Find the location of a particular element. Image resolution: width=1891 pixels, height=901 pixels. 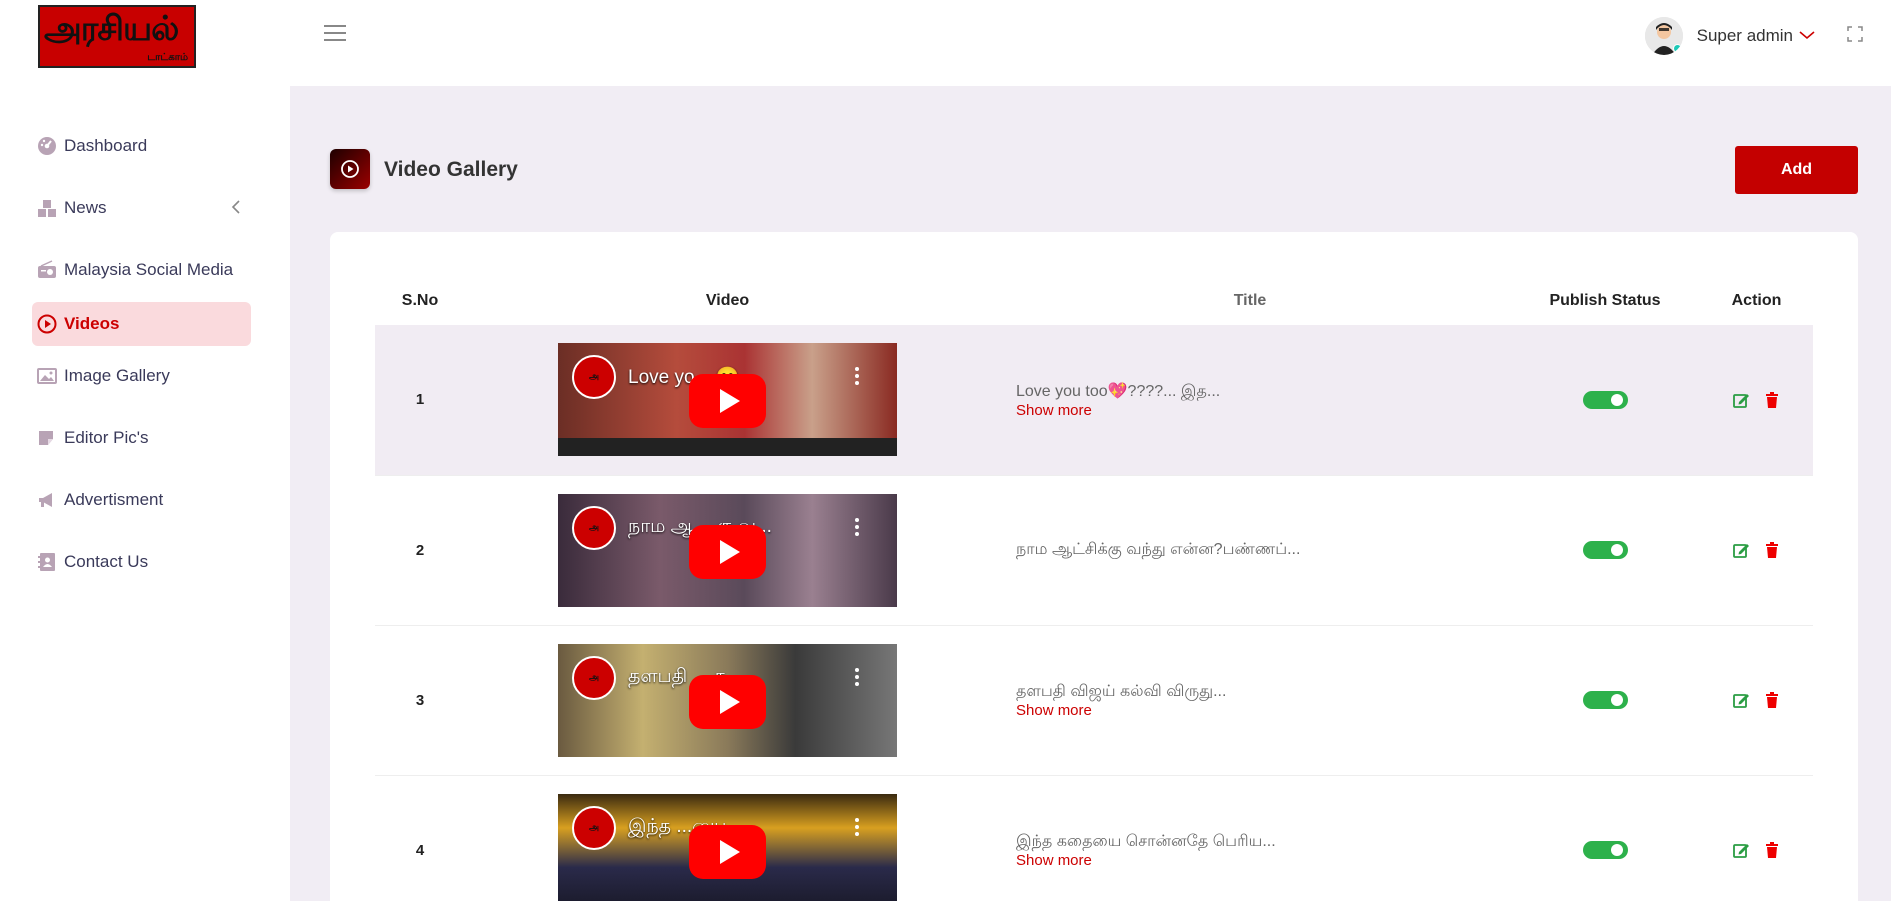

add-button: Add is located at coordinates (1796, 170).